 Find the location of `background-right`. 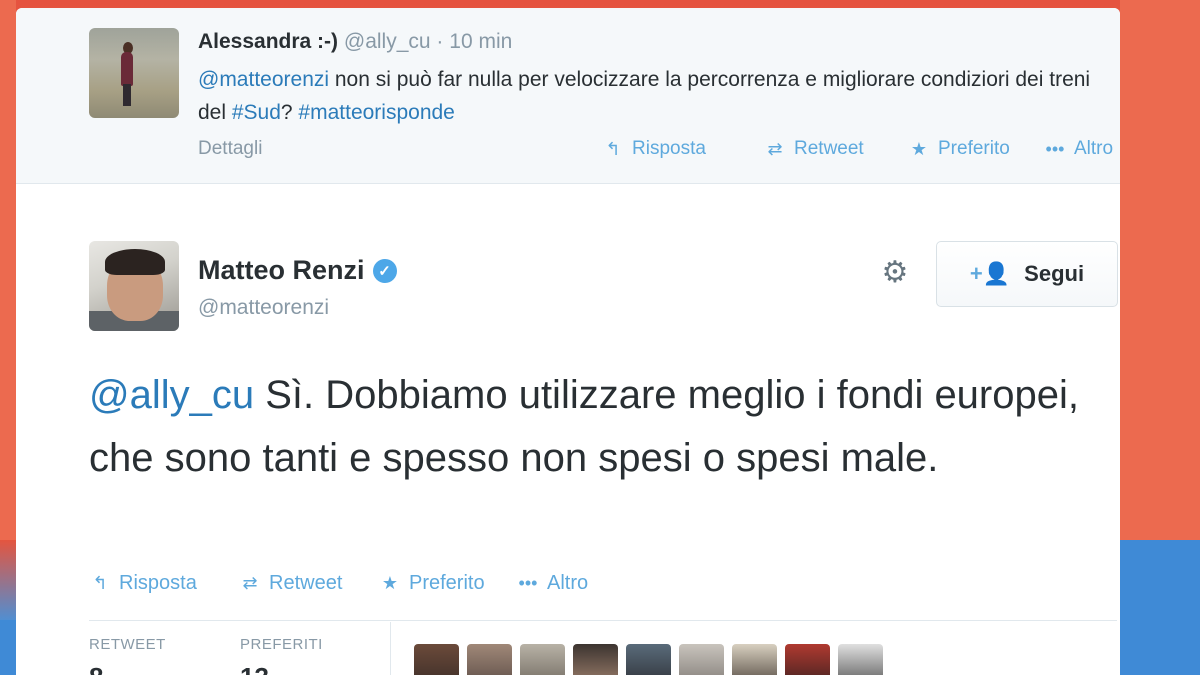

background-right is located at coordinates (1160, 270).